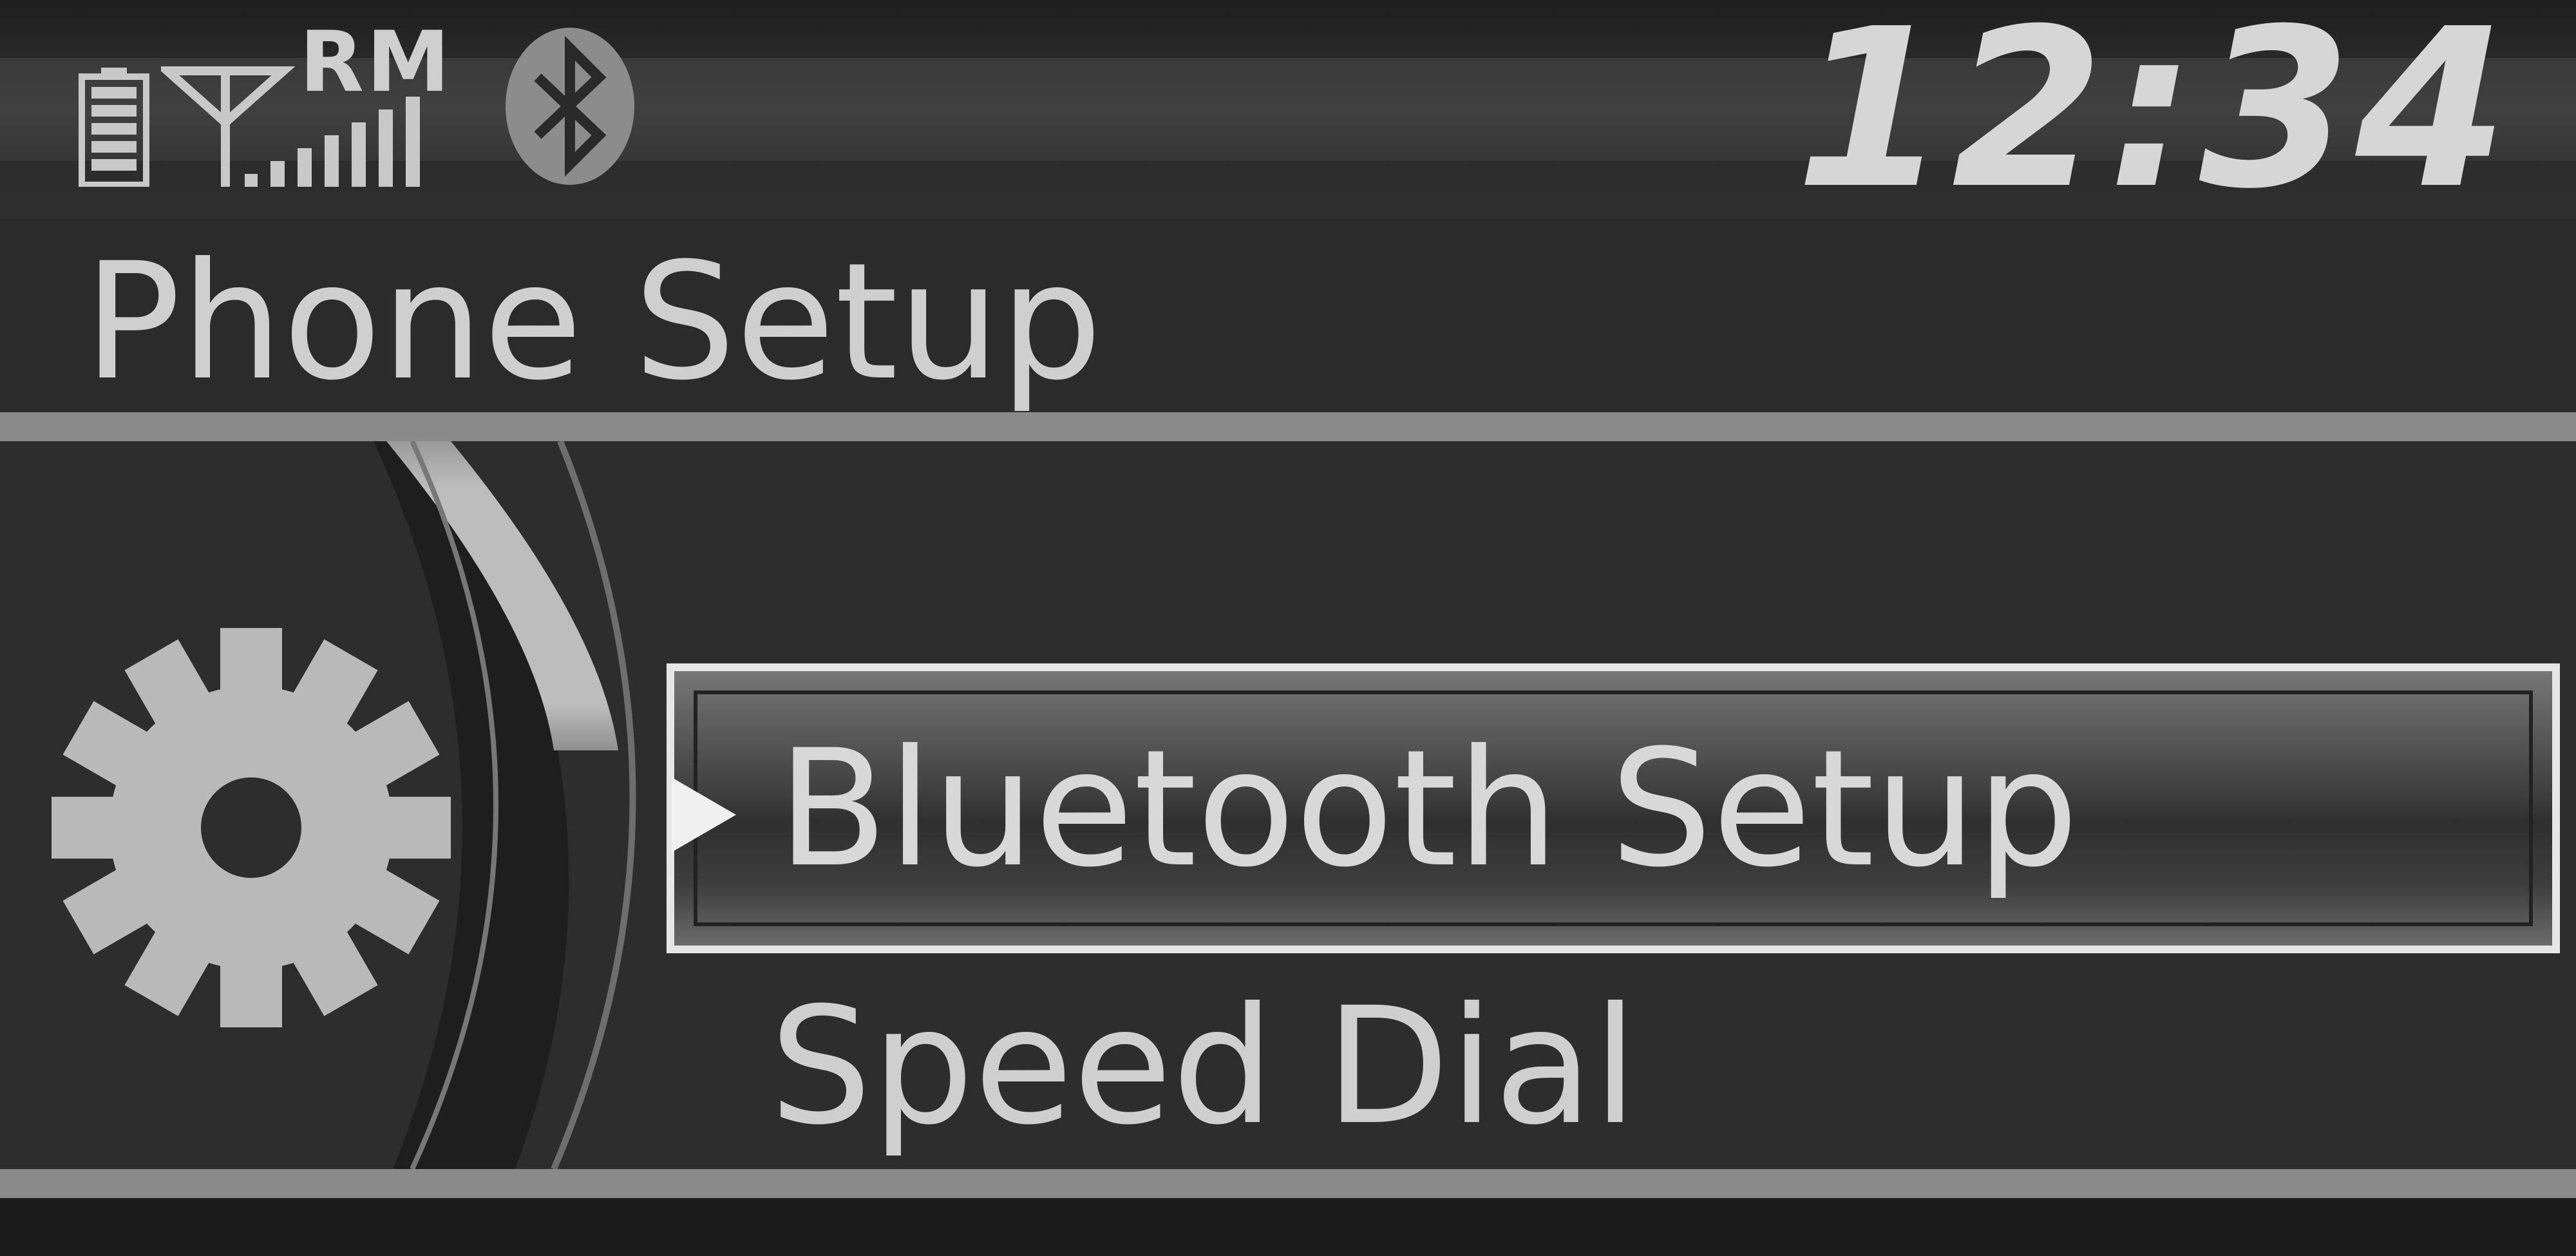 The image size is (2576, 1256). Describe the element at coordinates (1288, 426) in the screenshot. I see `header-divider` at that location.